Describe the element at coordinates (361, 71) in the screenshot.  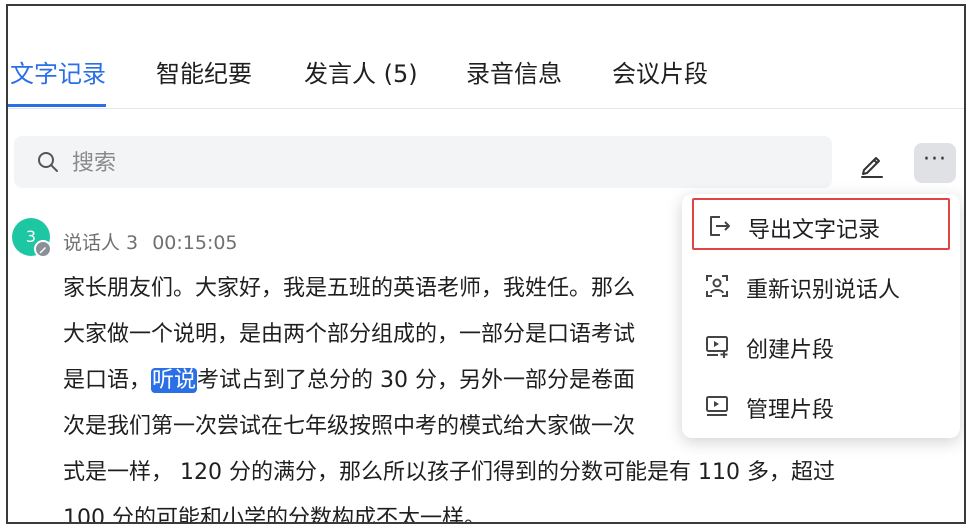
I see `tab-speakers: 发言人 (5)` at that location.